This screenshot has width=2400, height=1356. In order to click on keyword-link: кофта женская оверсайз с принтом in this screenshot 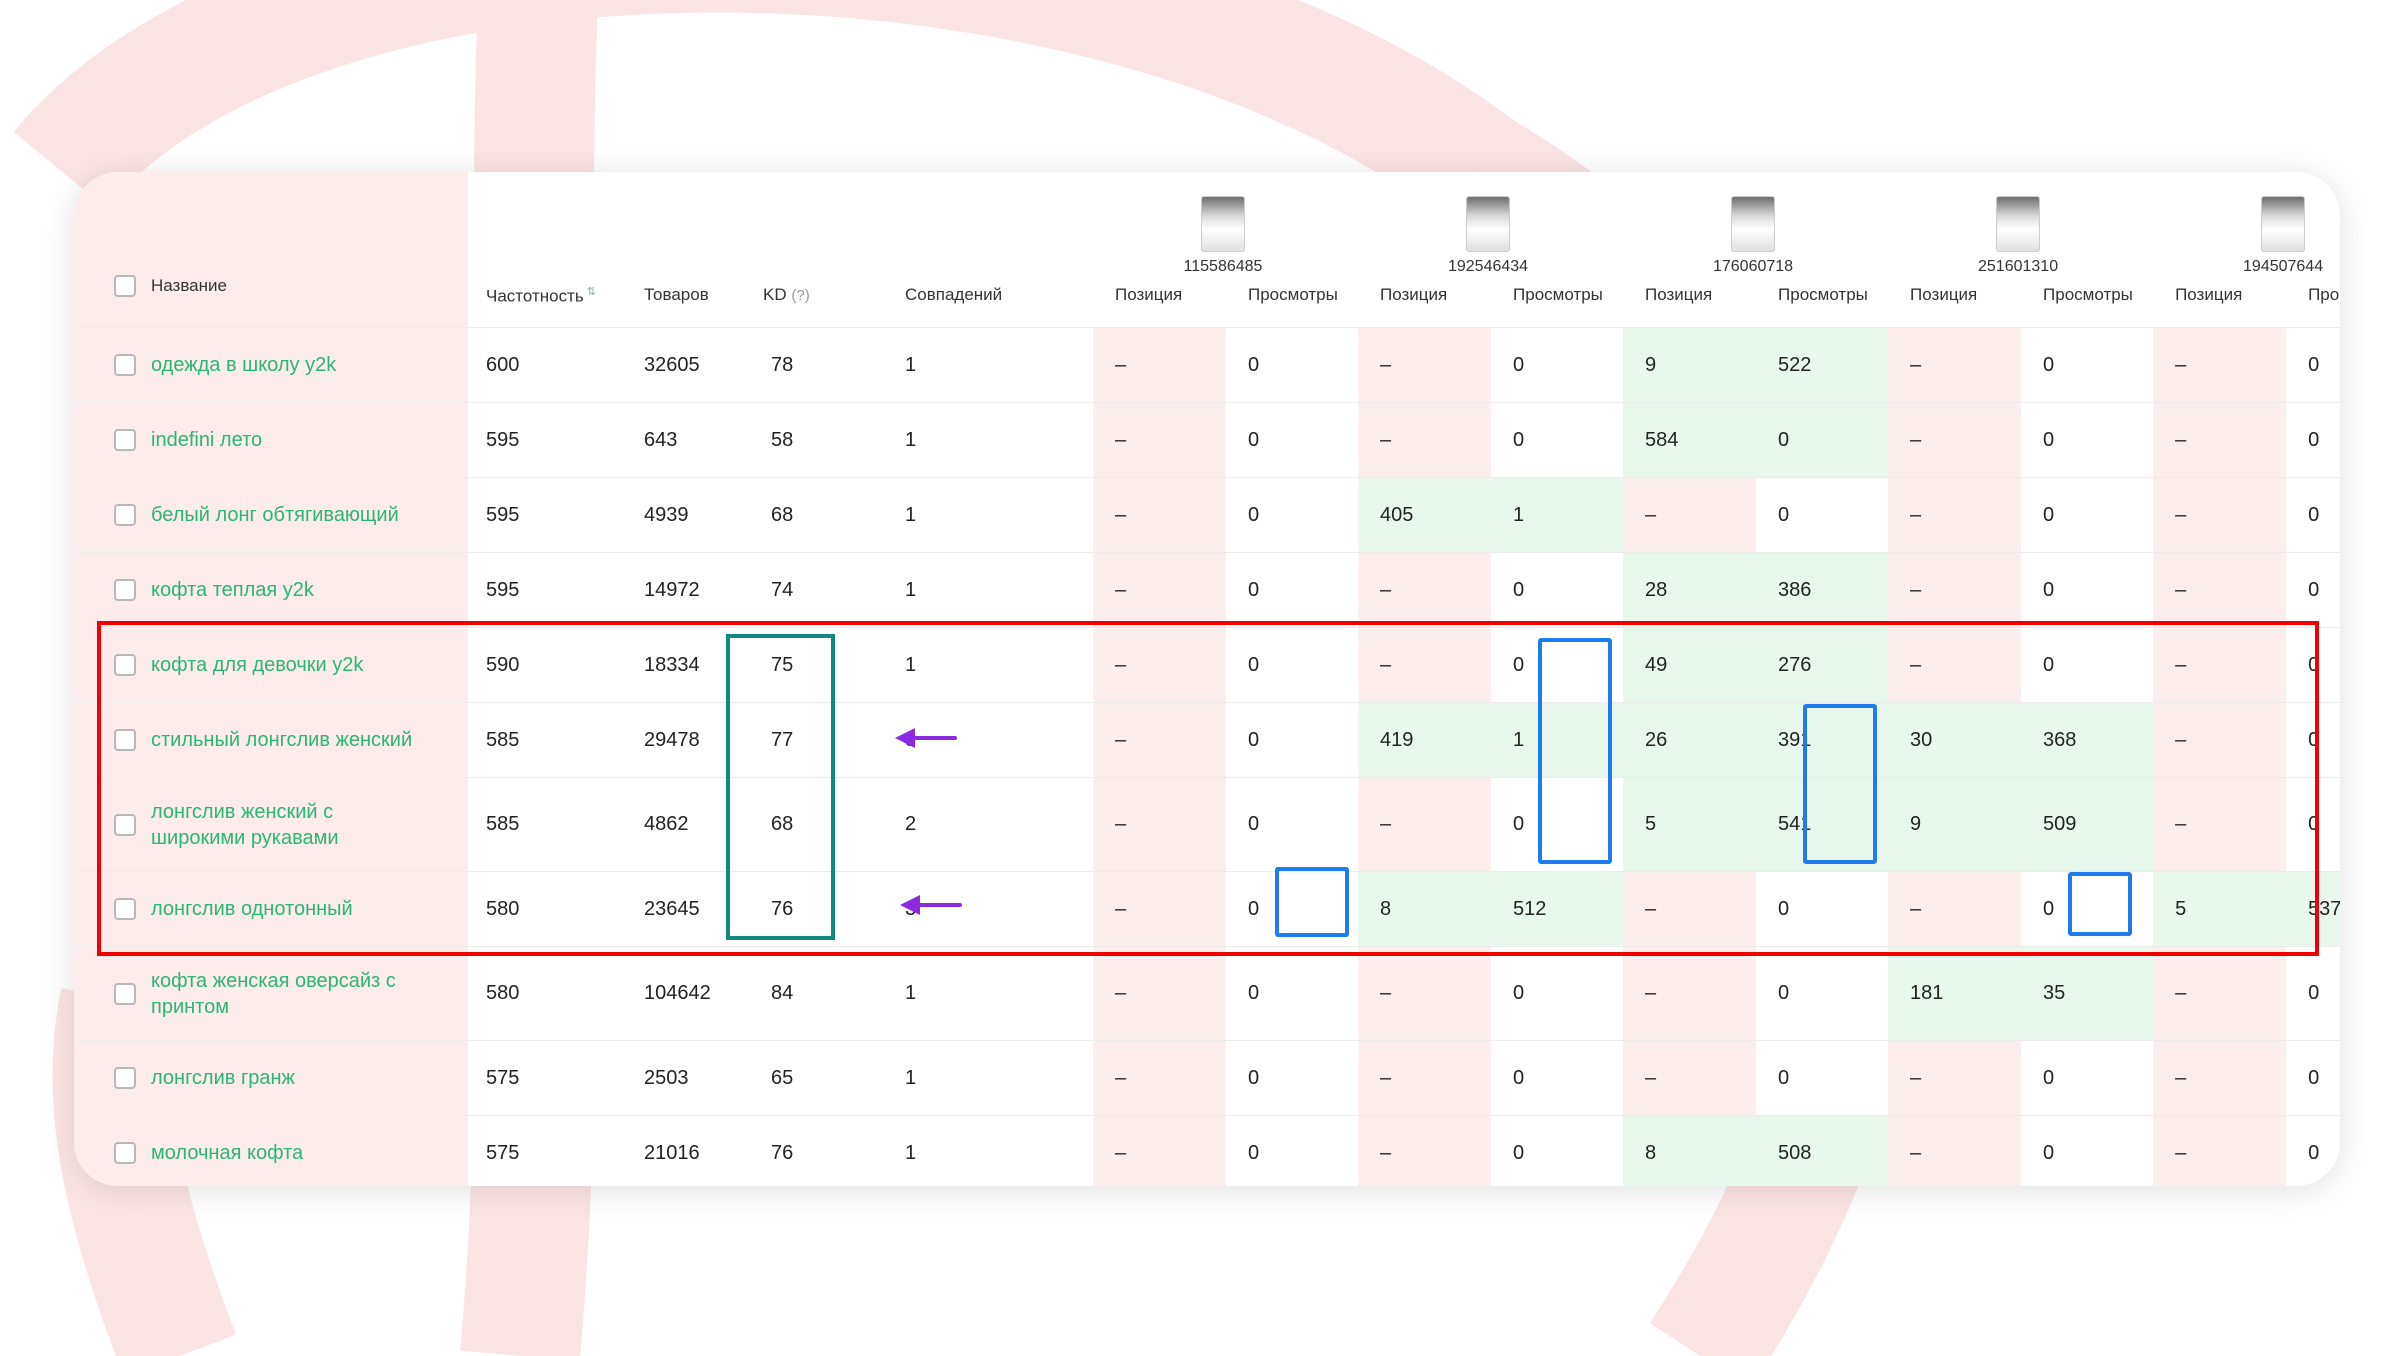, I will do `click(278, 994)`.